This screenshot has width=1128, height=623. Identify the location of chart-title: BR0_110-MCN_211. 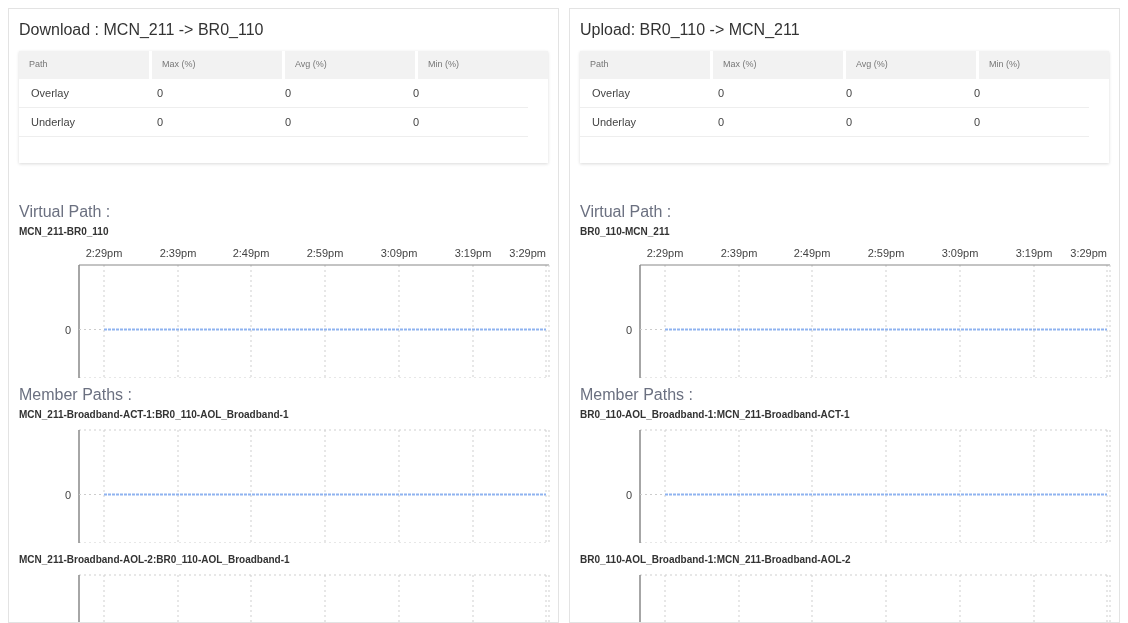
(625, 232).